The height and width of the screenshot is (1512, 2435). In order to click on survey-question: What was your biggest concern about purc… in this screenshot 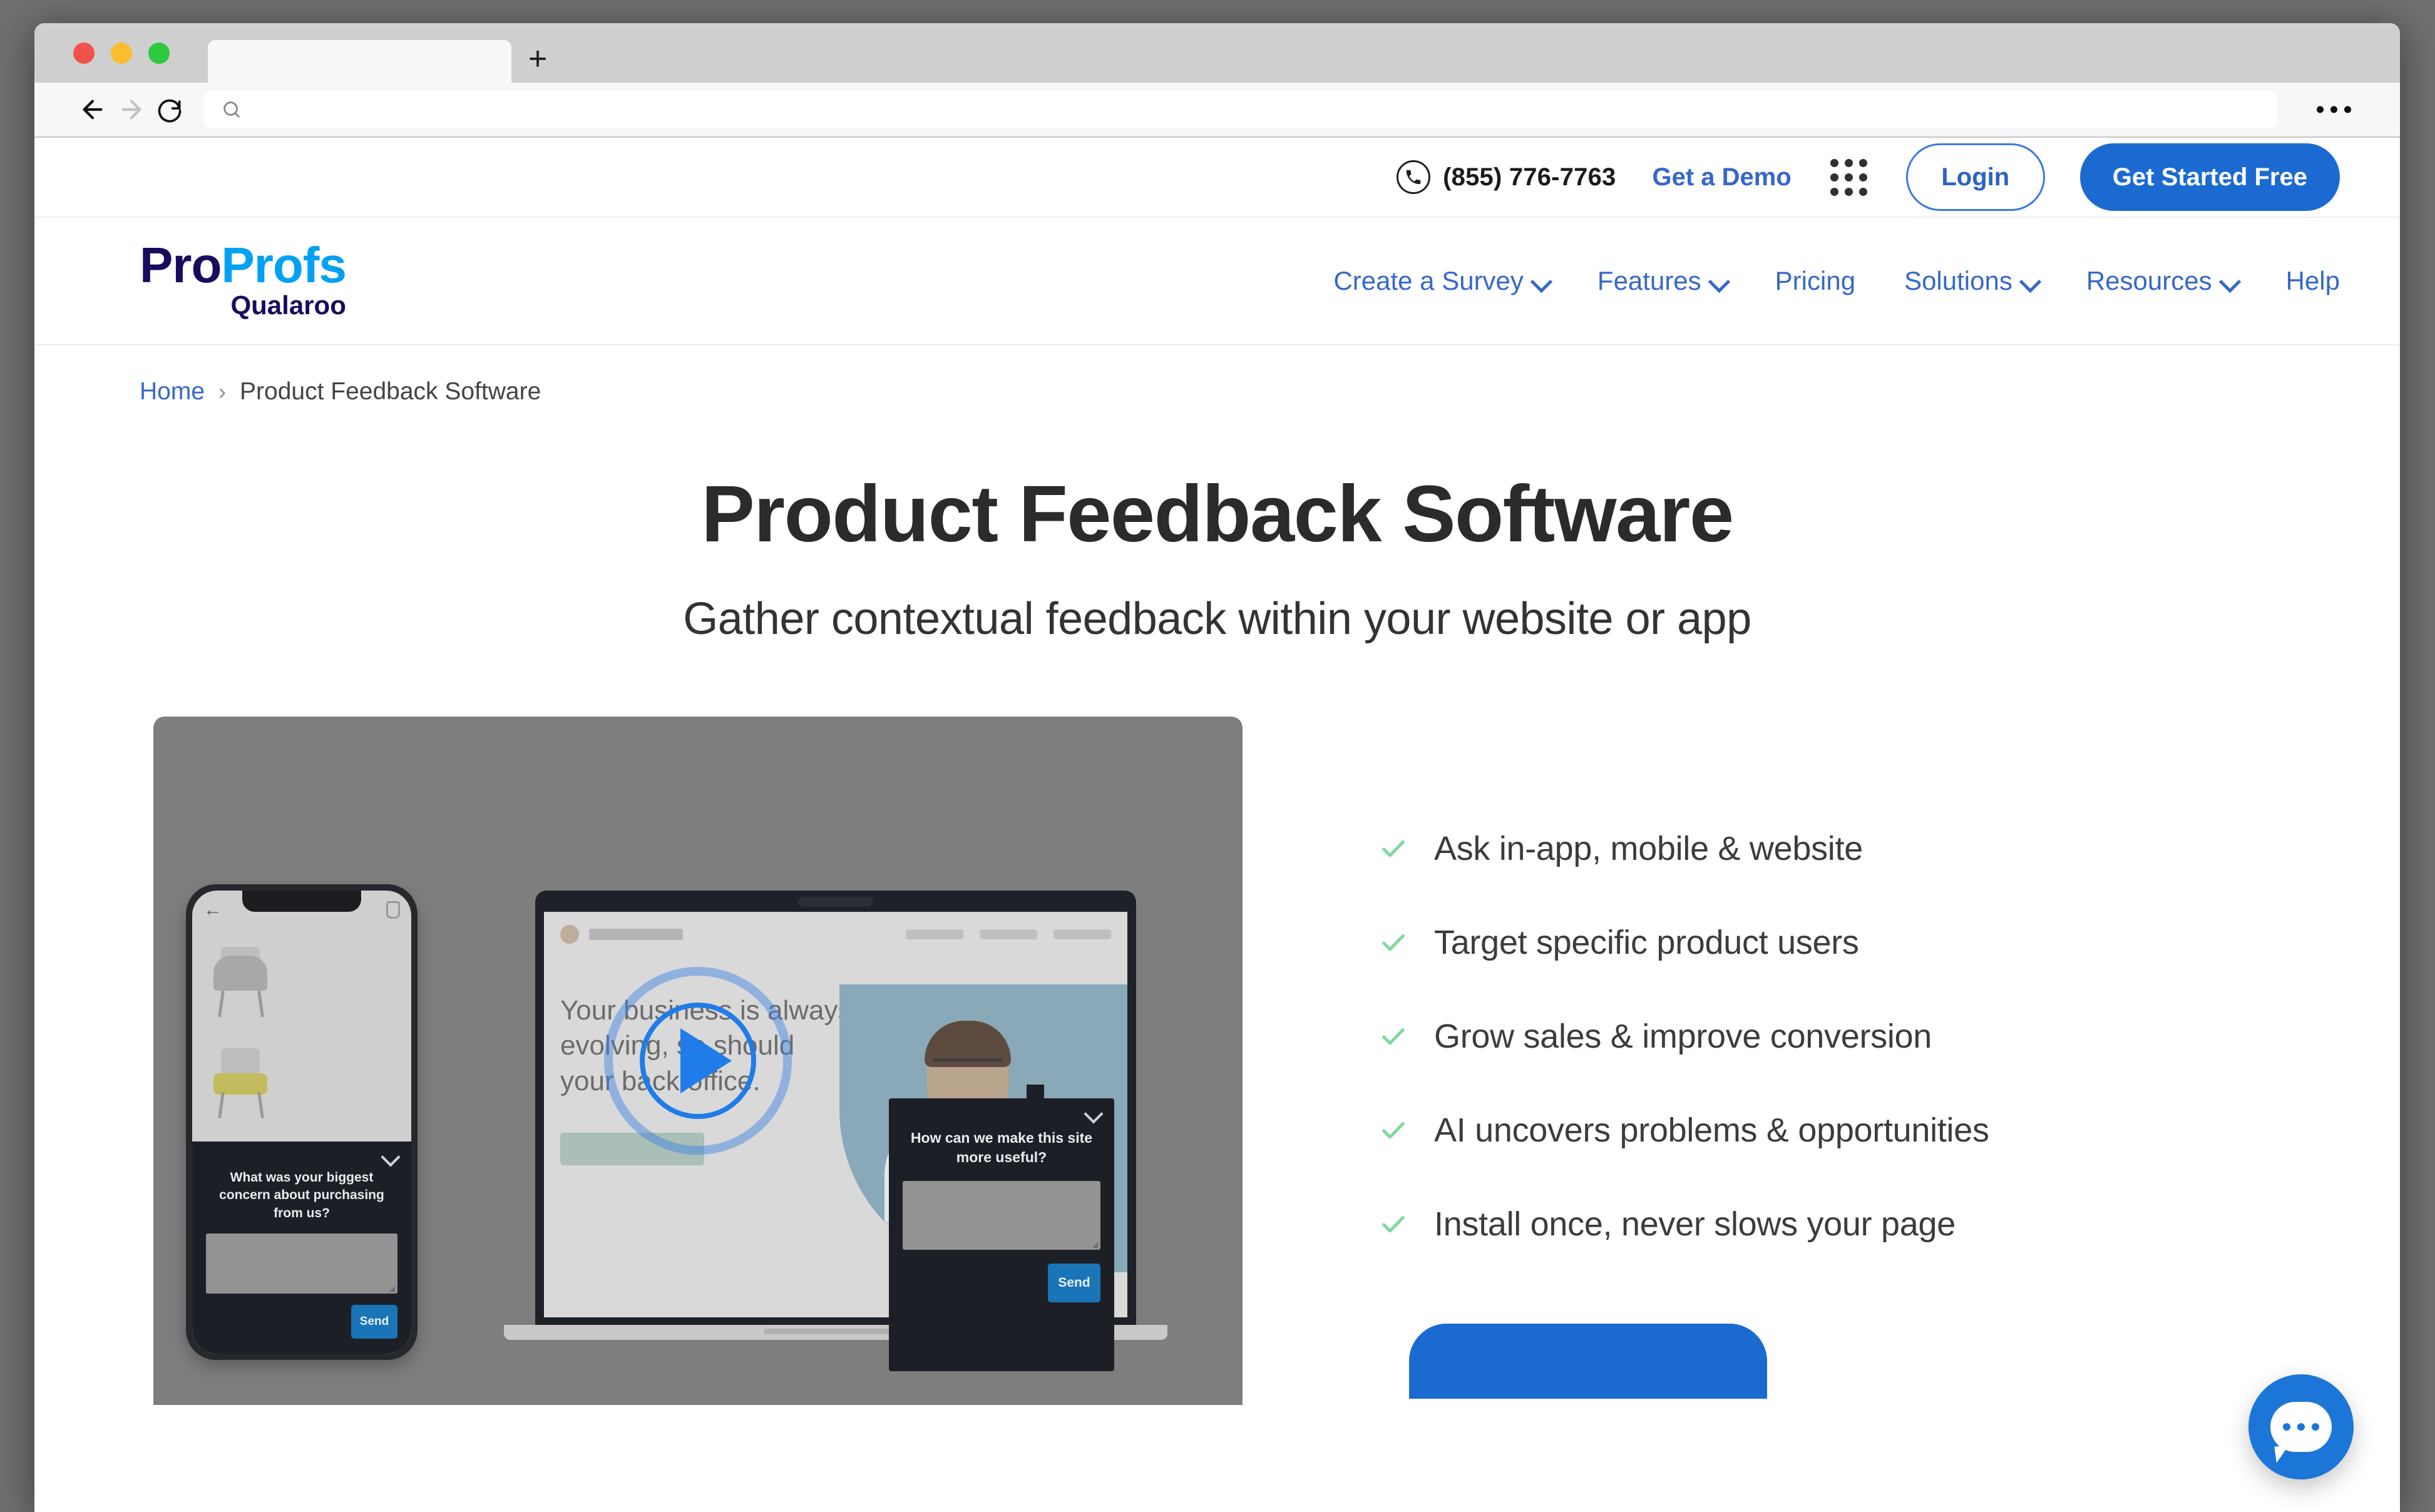, I will do `click(301, 1195)`.